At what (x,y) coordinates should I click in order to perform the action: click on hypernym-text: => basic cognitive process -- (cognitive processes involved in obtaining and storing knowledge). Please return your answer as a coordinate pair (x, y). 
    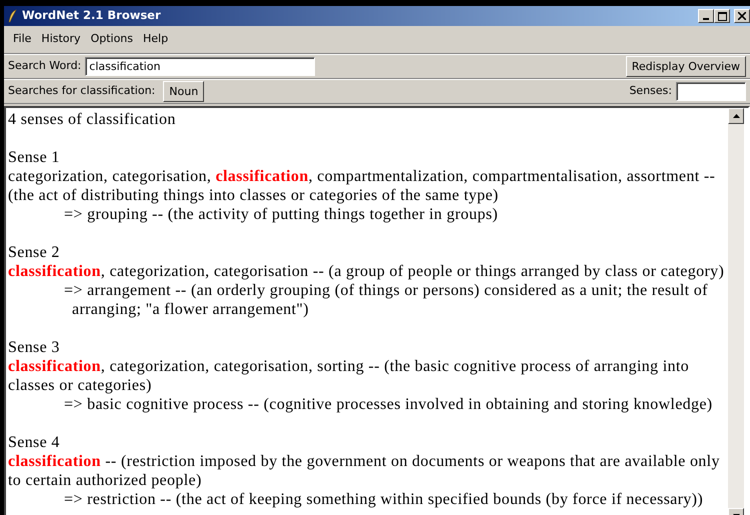
    Looking at the image, I should click on (388, 404).